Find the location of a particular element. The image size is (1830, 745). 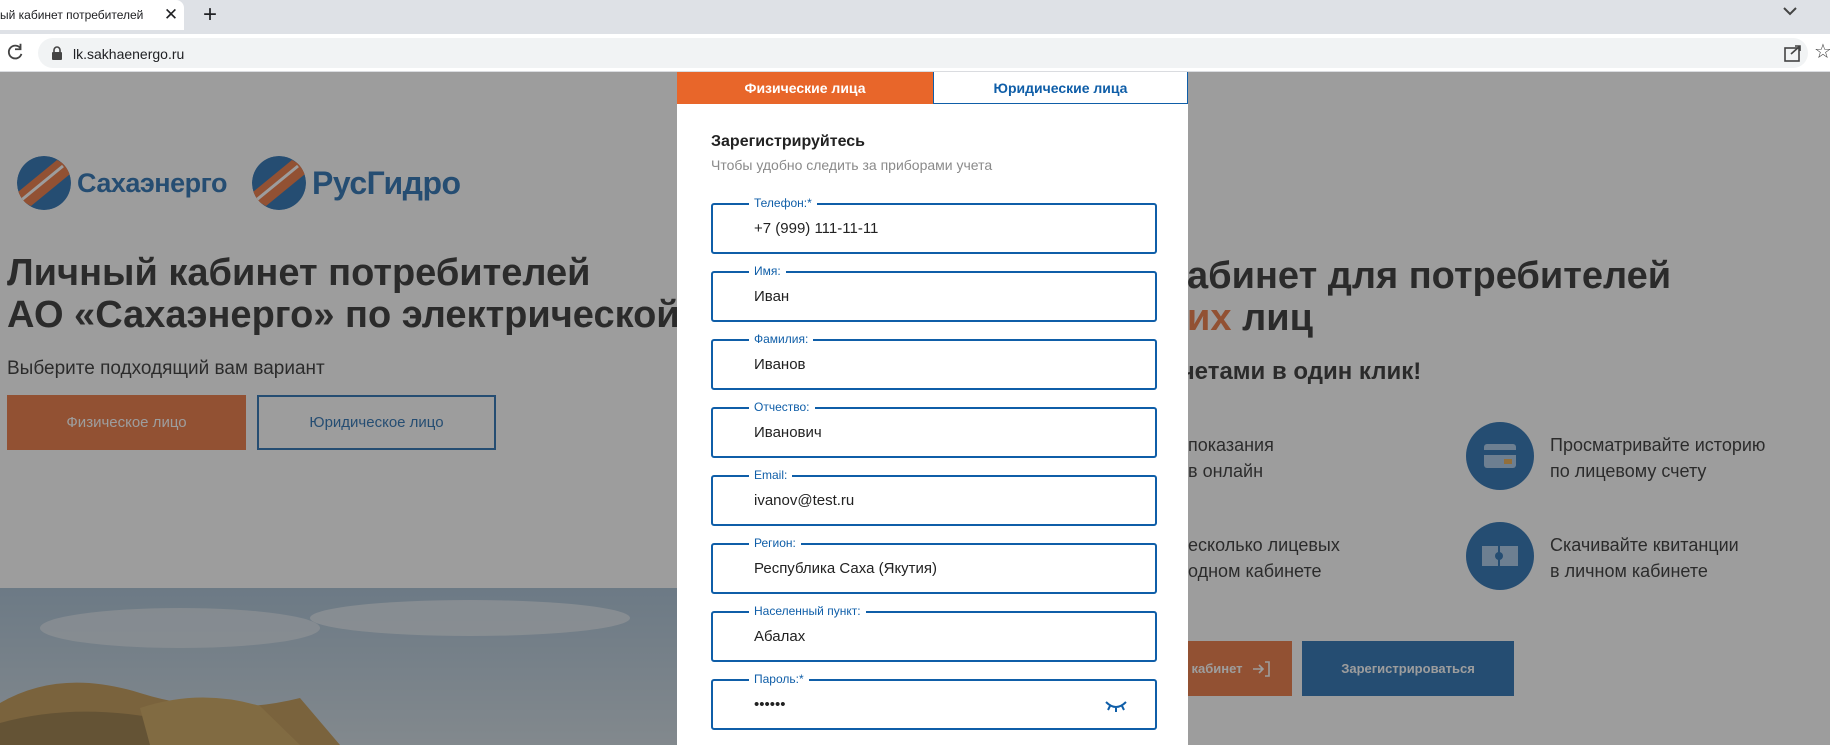

password-label: Пароль:* is located at coordinates (779, 679).